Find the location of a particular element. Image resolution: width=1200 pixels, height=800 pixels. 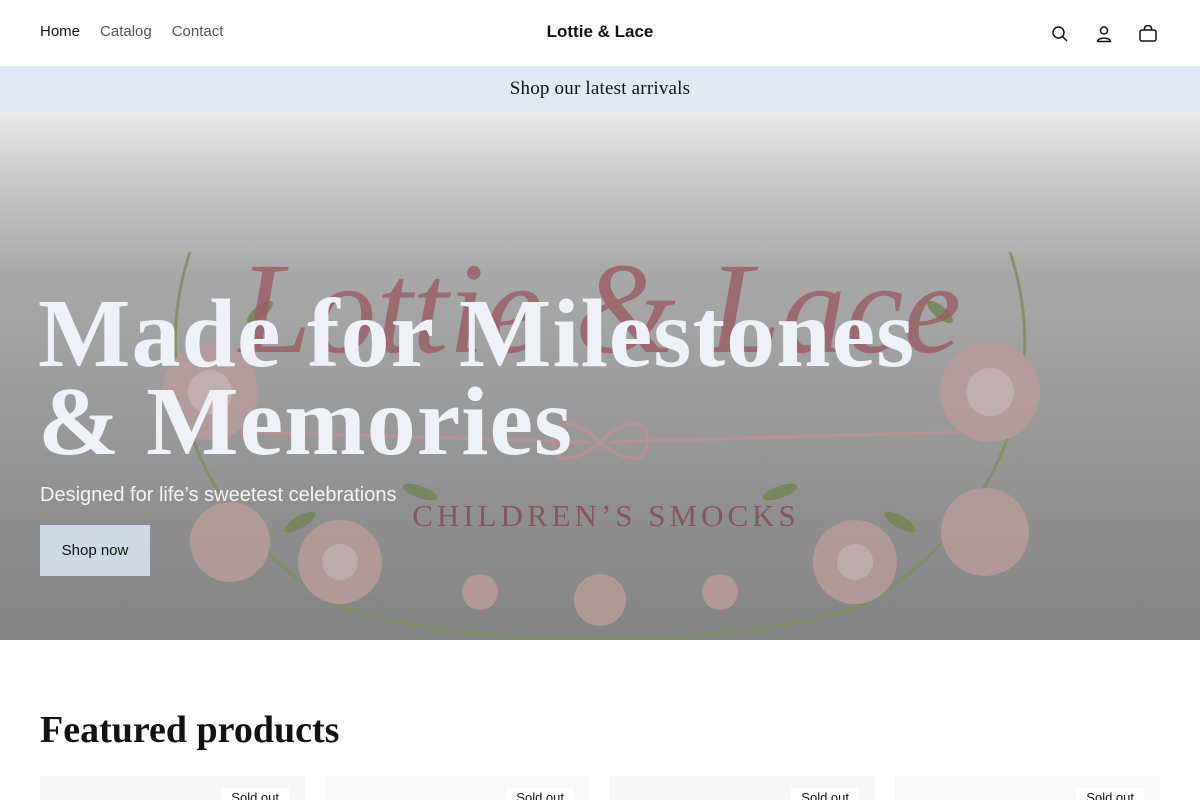

brand-logo: Lottie & Lace is located at coordinates (600, 32).